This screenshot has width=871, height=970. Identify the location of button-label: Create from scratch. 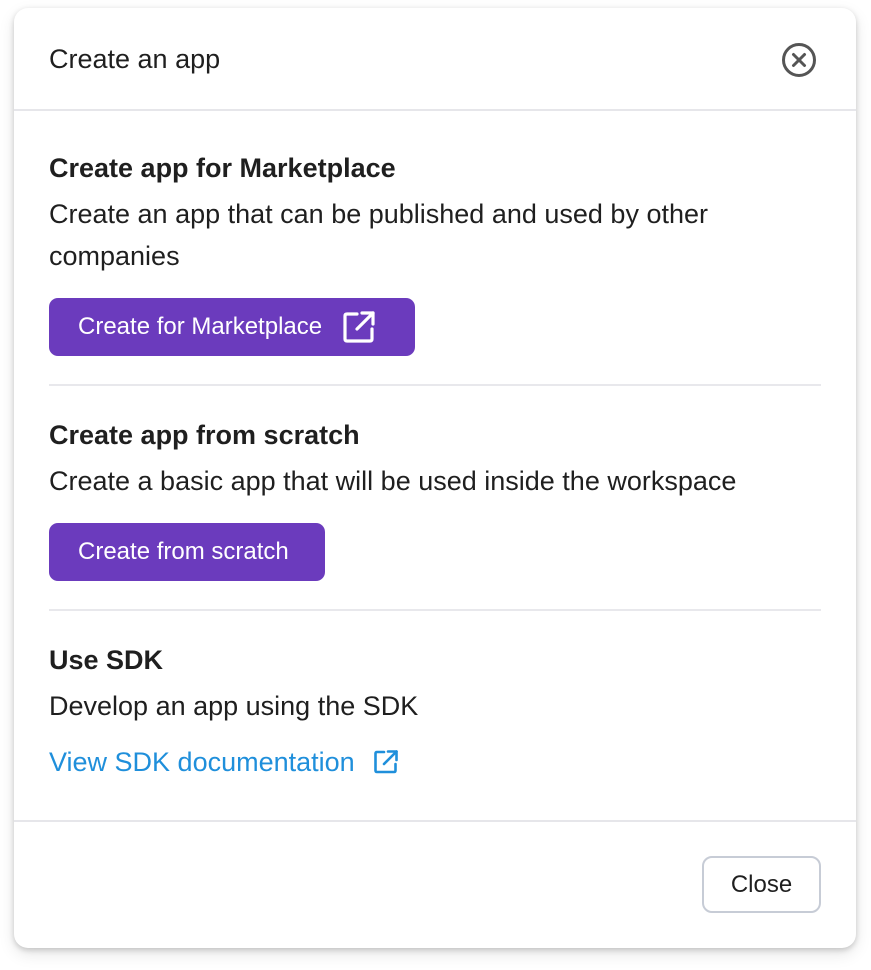
(183, 551).